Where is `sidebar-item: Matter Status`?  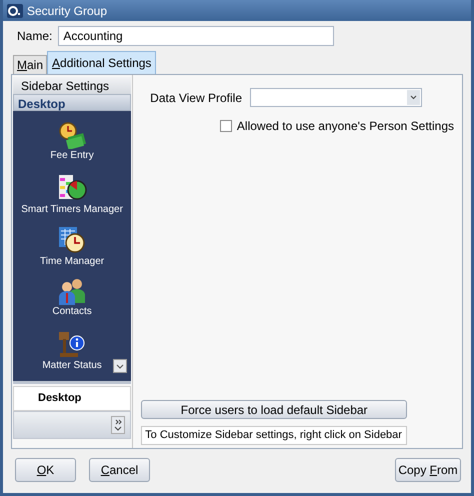 sidebar-item: Matter Status is located at coordinates (72, 366).